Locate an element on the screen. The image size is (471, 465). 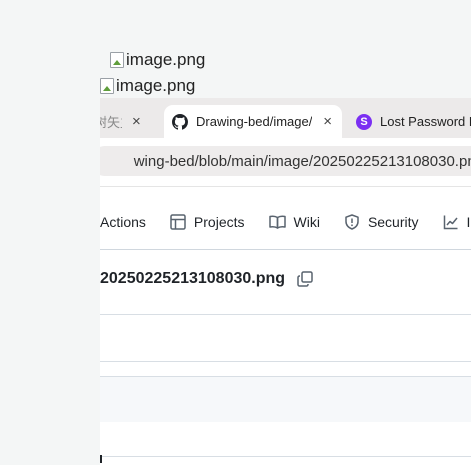
nav-projects: Projects is located at coordinates (207, 222).